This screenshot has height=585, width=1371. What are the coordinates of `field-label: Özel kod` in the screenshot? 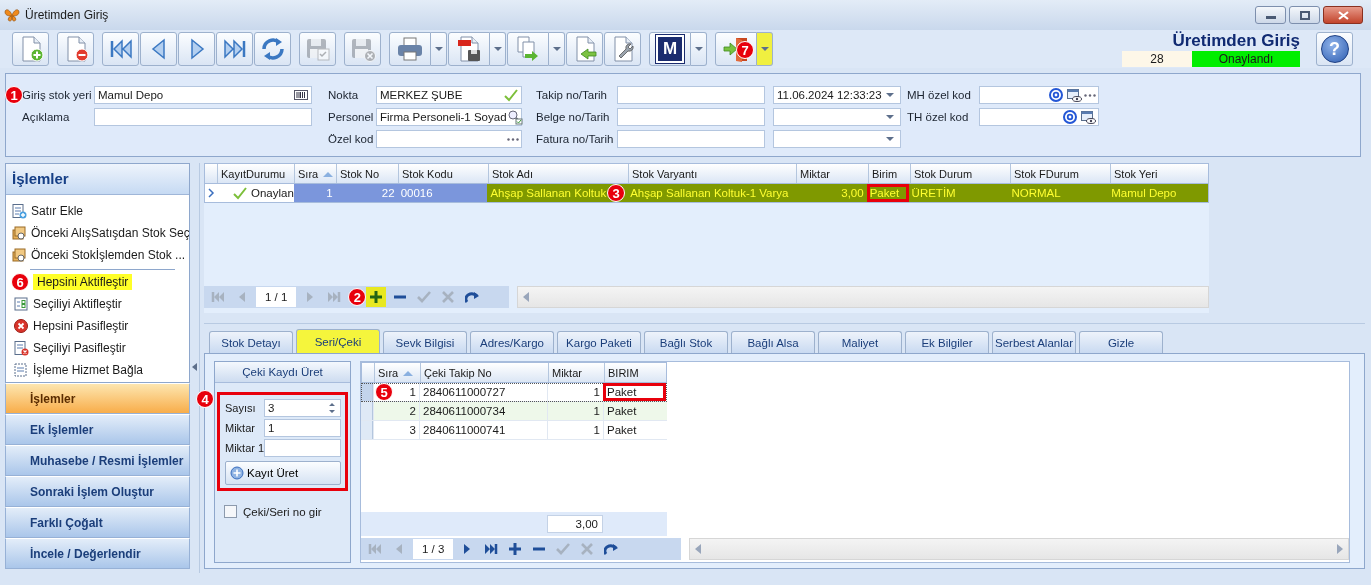 It's located at (351, 139).